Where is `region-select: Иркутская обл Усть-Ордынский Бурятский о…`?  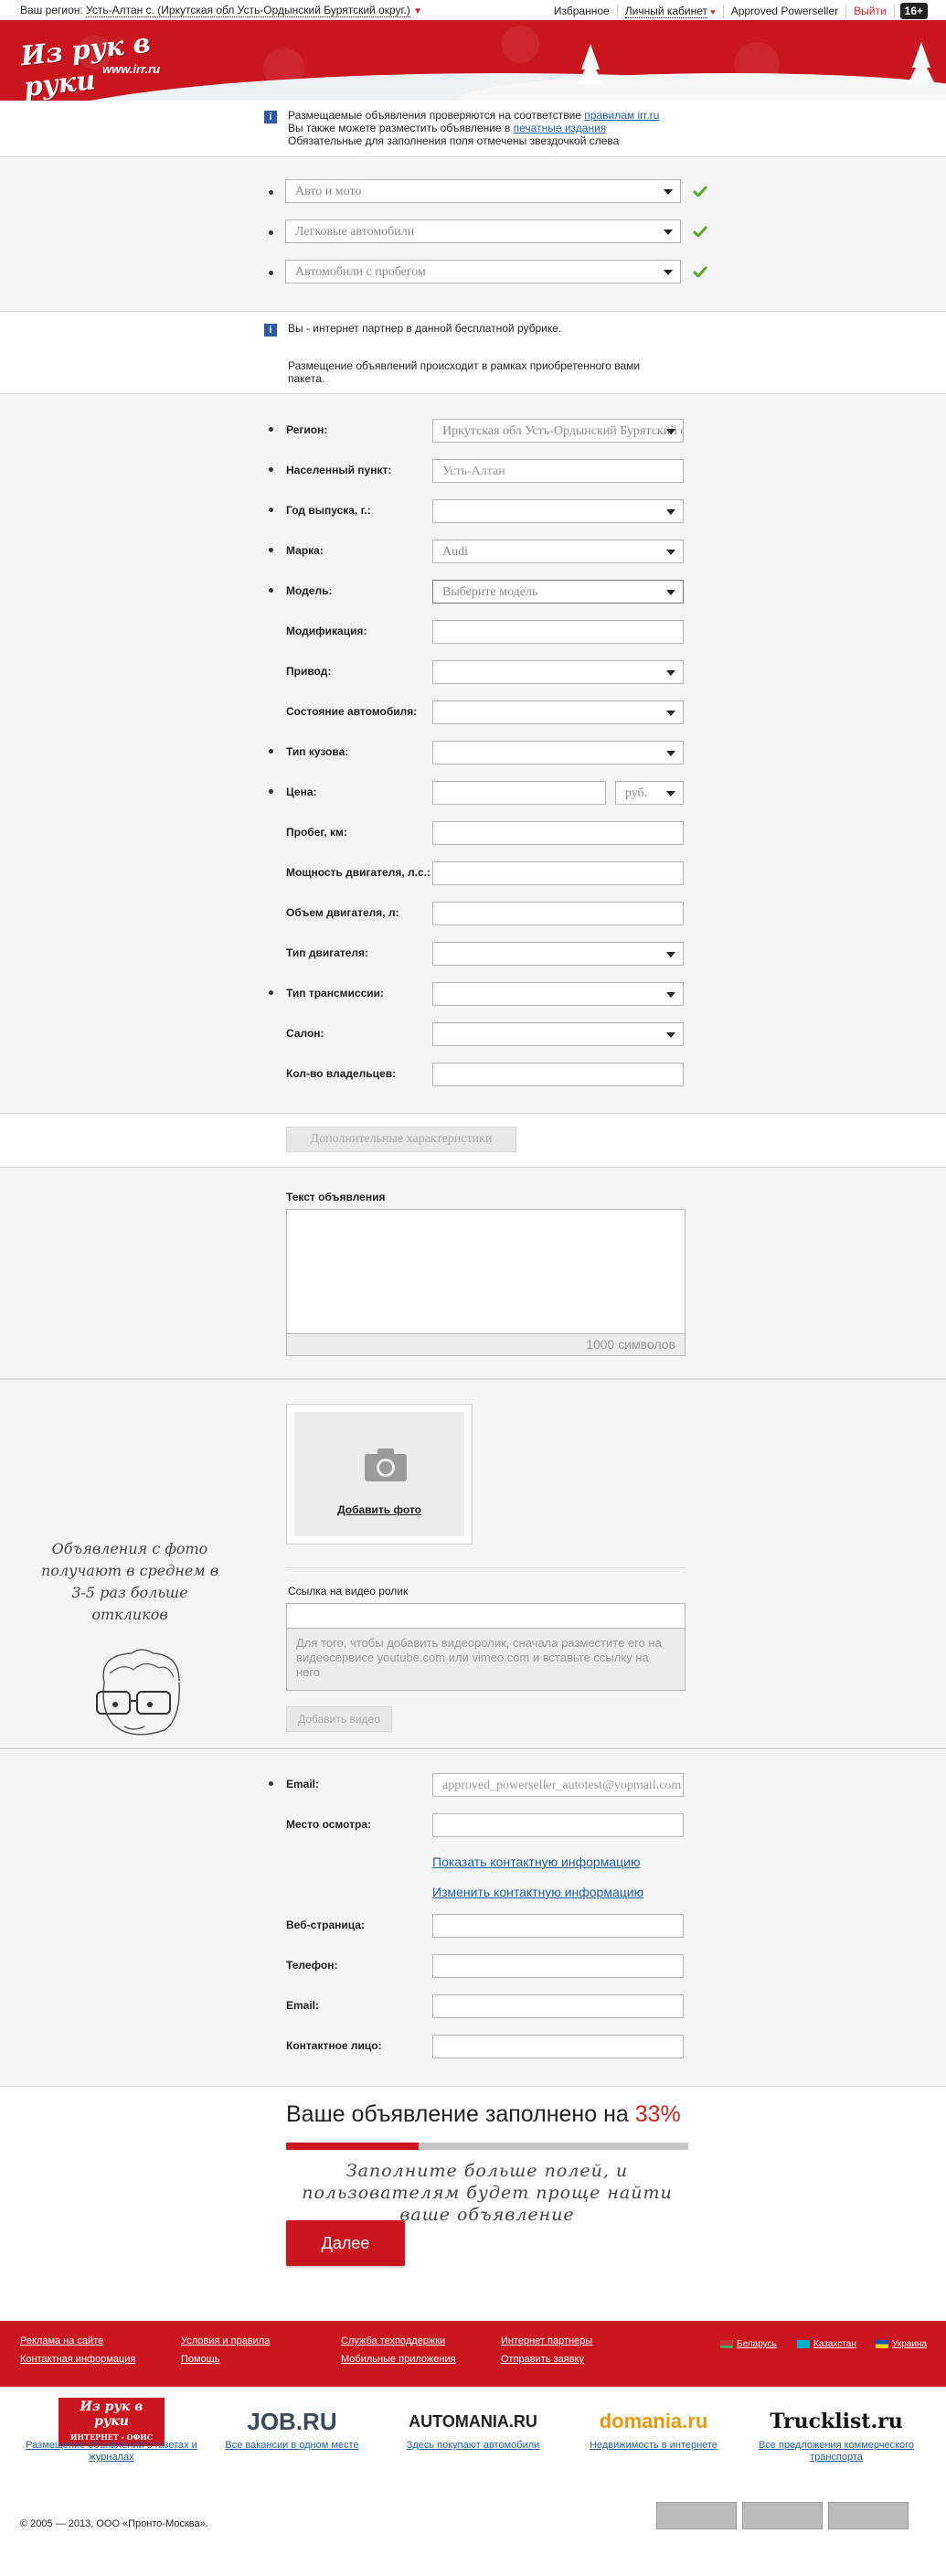 region-select: Иркутская обл Усть-Ордынский Бурятский о… is located at coordinates (558, 431).